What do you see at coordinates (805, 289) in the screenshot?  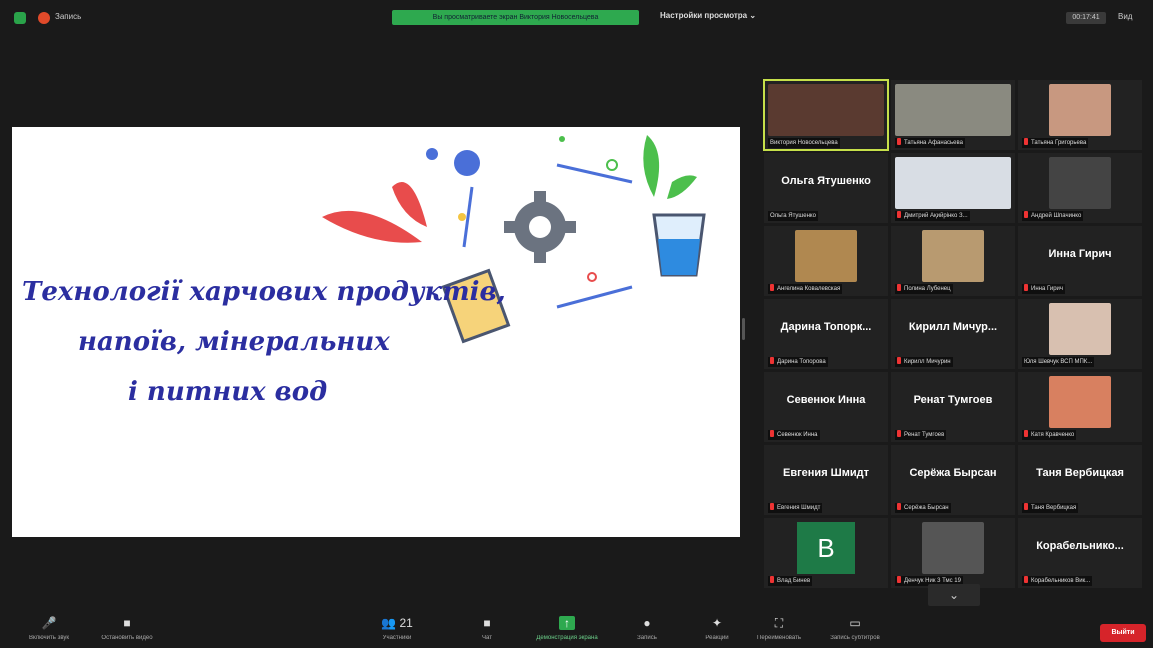 I see `participant-name-label: Ангелина Ковалевская` at bounding box center [805, 289].